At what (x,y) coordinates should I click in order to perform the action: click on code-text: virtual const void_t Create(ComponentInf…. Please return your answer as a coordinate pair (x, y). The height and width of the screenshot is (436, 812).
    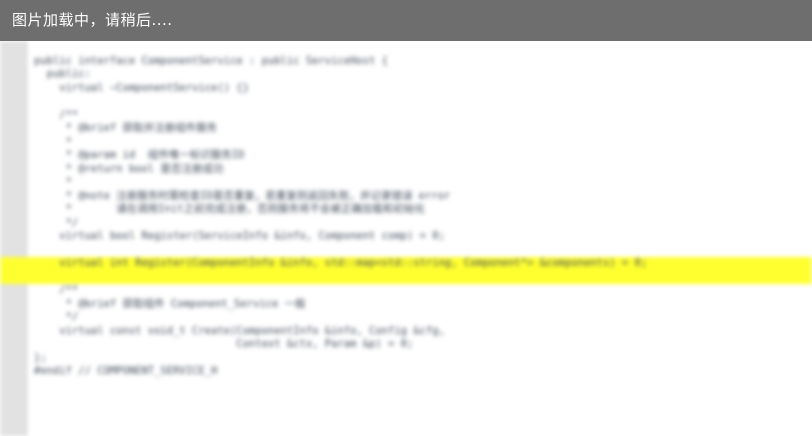
    Looking at the image, I should click on (239, 330).